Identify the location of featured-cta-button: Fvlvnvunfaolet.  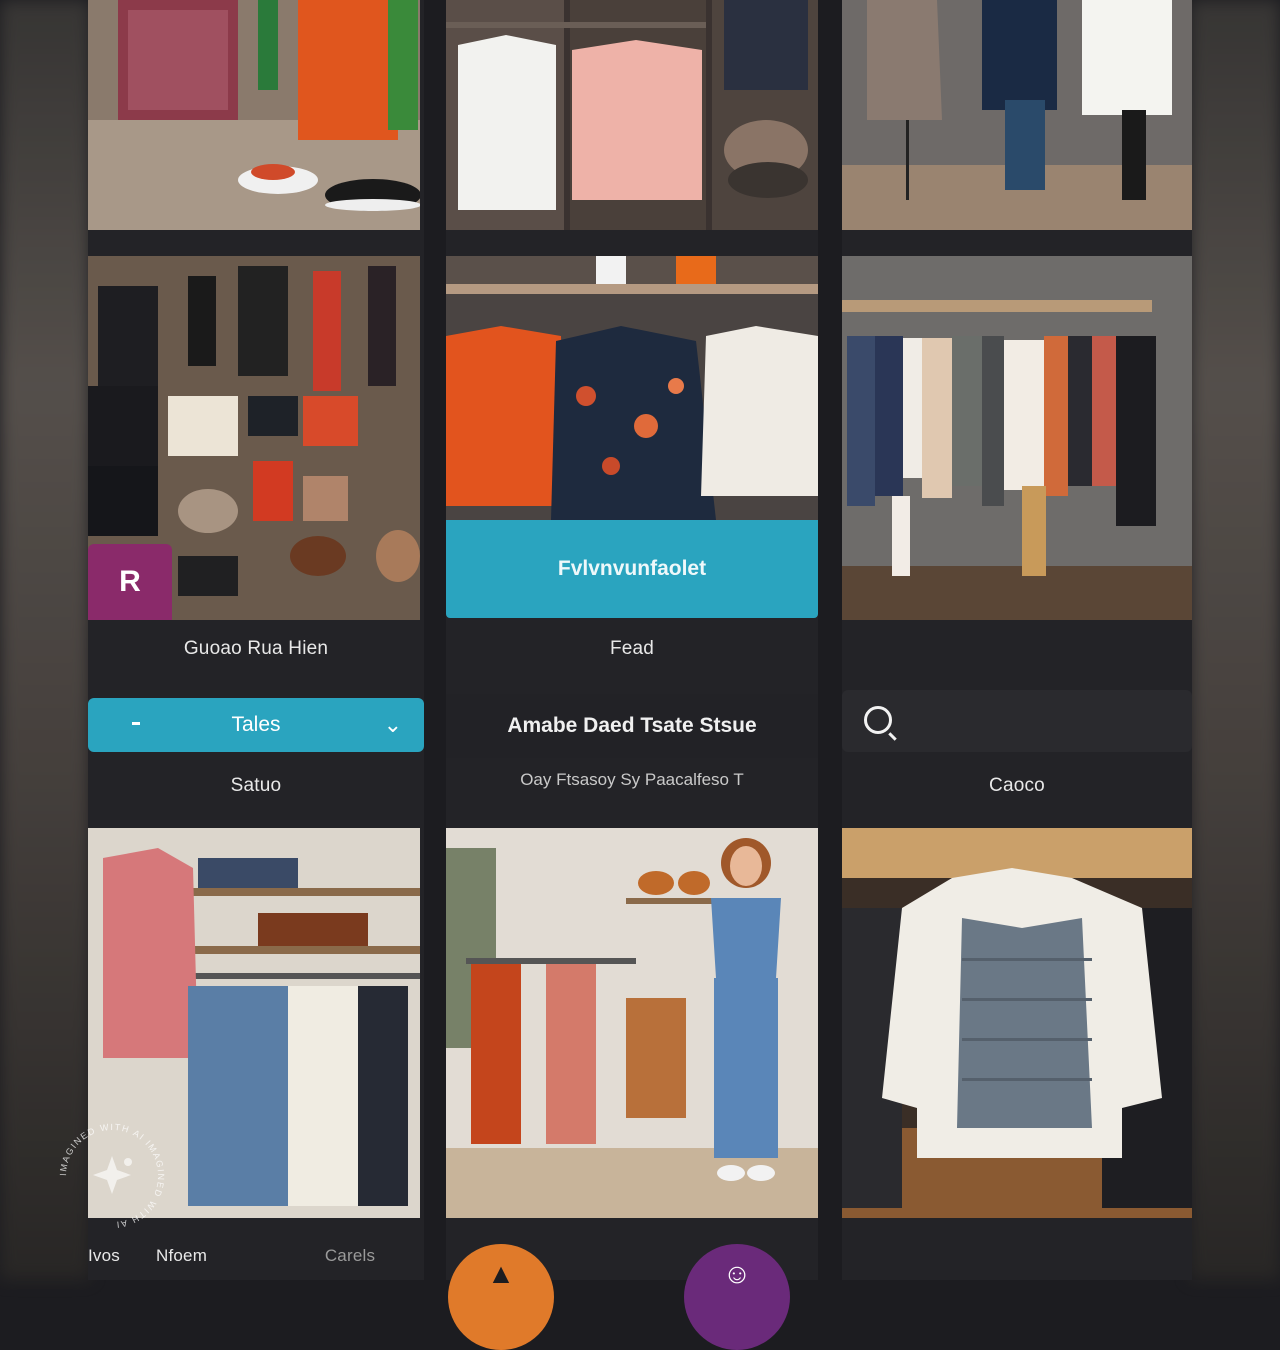
(632, 569).